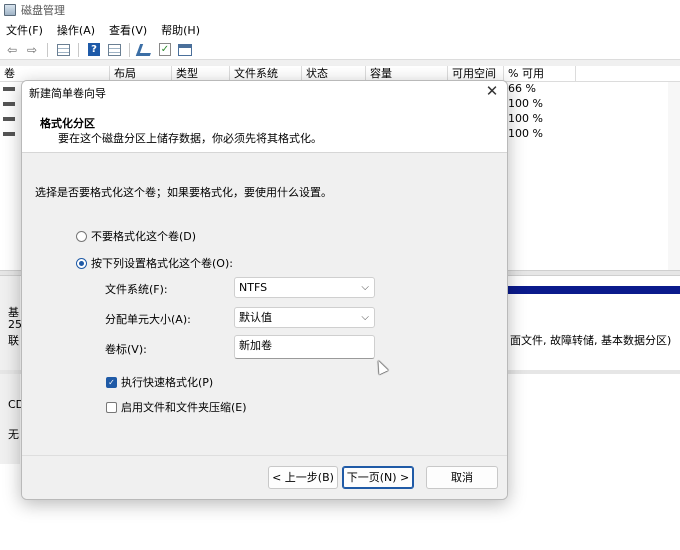  What do you see at coordinates (32, 50) in the screenshot?
I see `forward-arrow-icon: ⇨` at bounding box center [32, 50].